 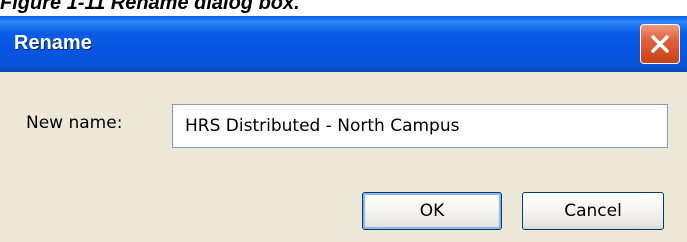 I want to click on close-icon, so click(x=660, y=44).